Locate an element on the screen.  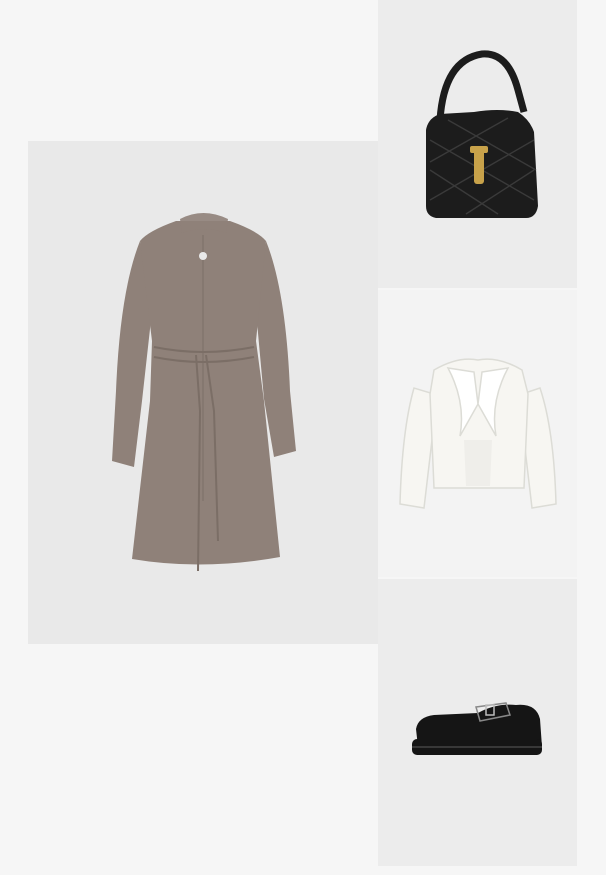
blazer-product-tile is located at coordinates (477, 433).